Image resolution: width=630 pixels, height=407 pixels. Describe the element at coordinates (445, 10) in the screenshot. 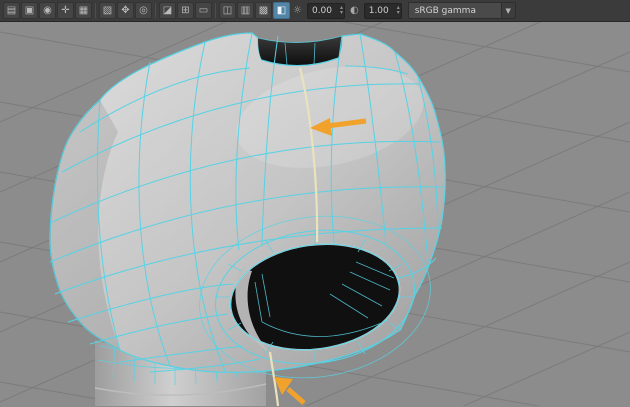

I see `view-transform-value: sRGB gamma` at that location.